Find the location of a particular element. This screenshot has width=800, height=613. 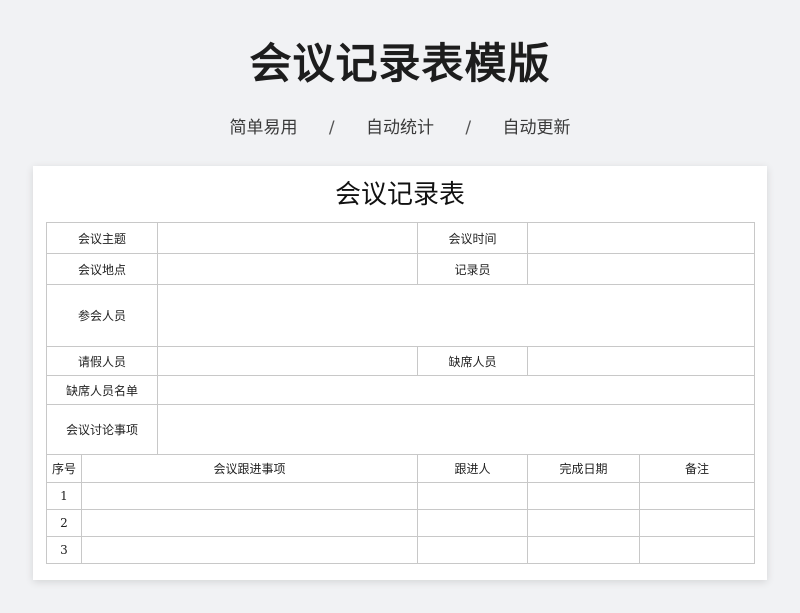

subtitle-row: 简单易用 / 自动统计 / 自动更新 is located at coordinates (400, 125).